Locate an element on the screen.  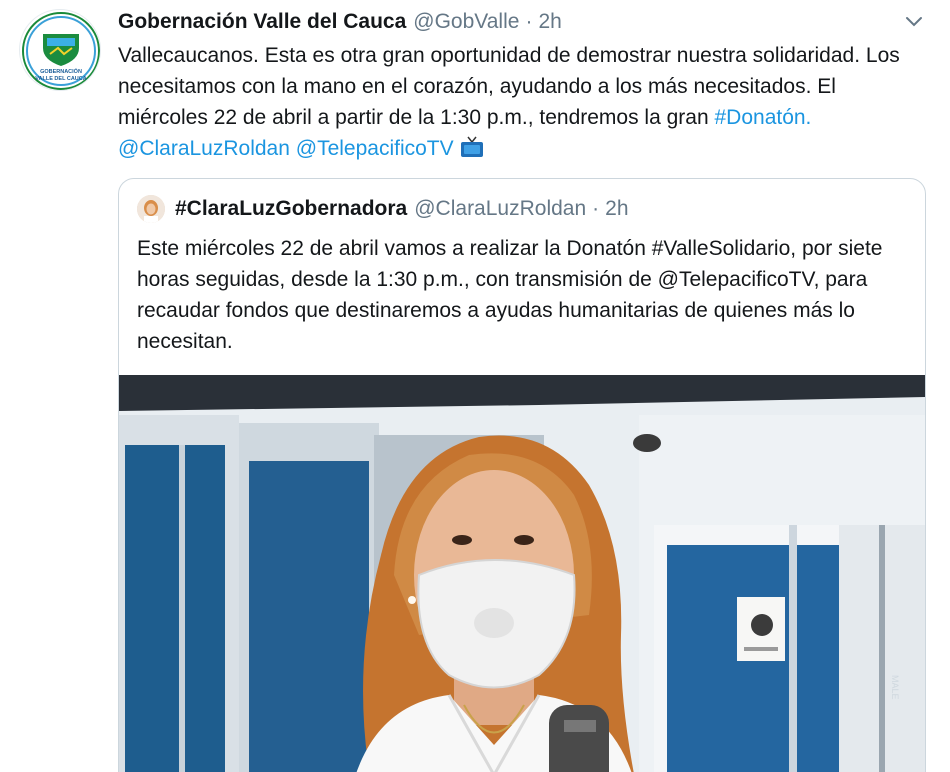
gobernacion-logo: GOBERNACIÓN VALLE DEL CAUCA is located at coordinates (61, 51).